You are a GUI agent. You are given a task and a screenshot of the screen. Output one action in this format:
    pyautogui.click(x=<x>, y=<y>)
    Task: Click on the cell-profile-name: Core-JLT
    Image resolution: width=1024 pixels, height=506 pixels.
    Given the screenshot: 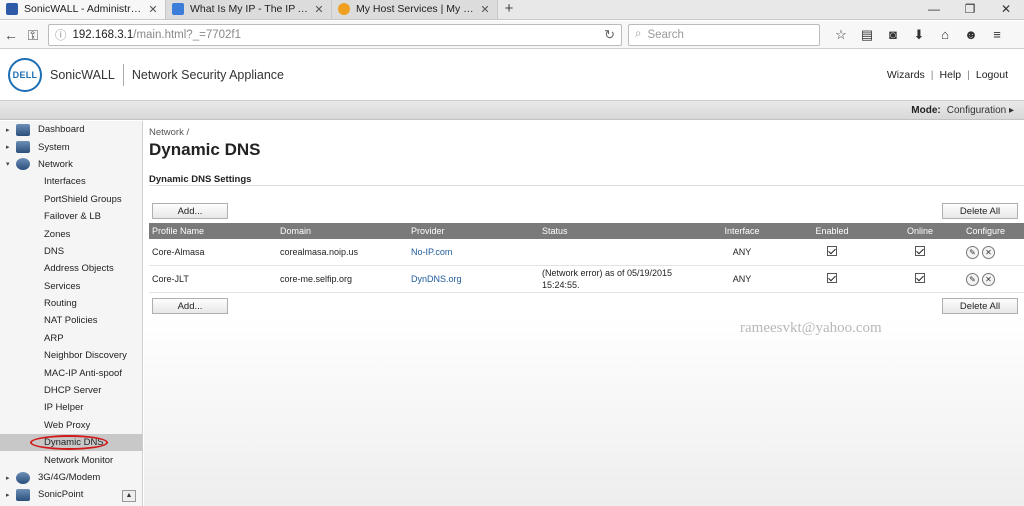 What is the action you would take?
    pyautogui.click(x=170, y=279)
    